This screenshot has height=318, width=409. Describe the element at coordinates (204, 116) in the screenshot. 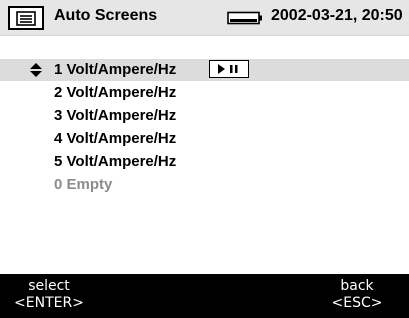

I see `list-item-3: 3 Volt/Ampere/Hz` at that location.